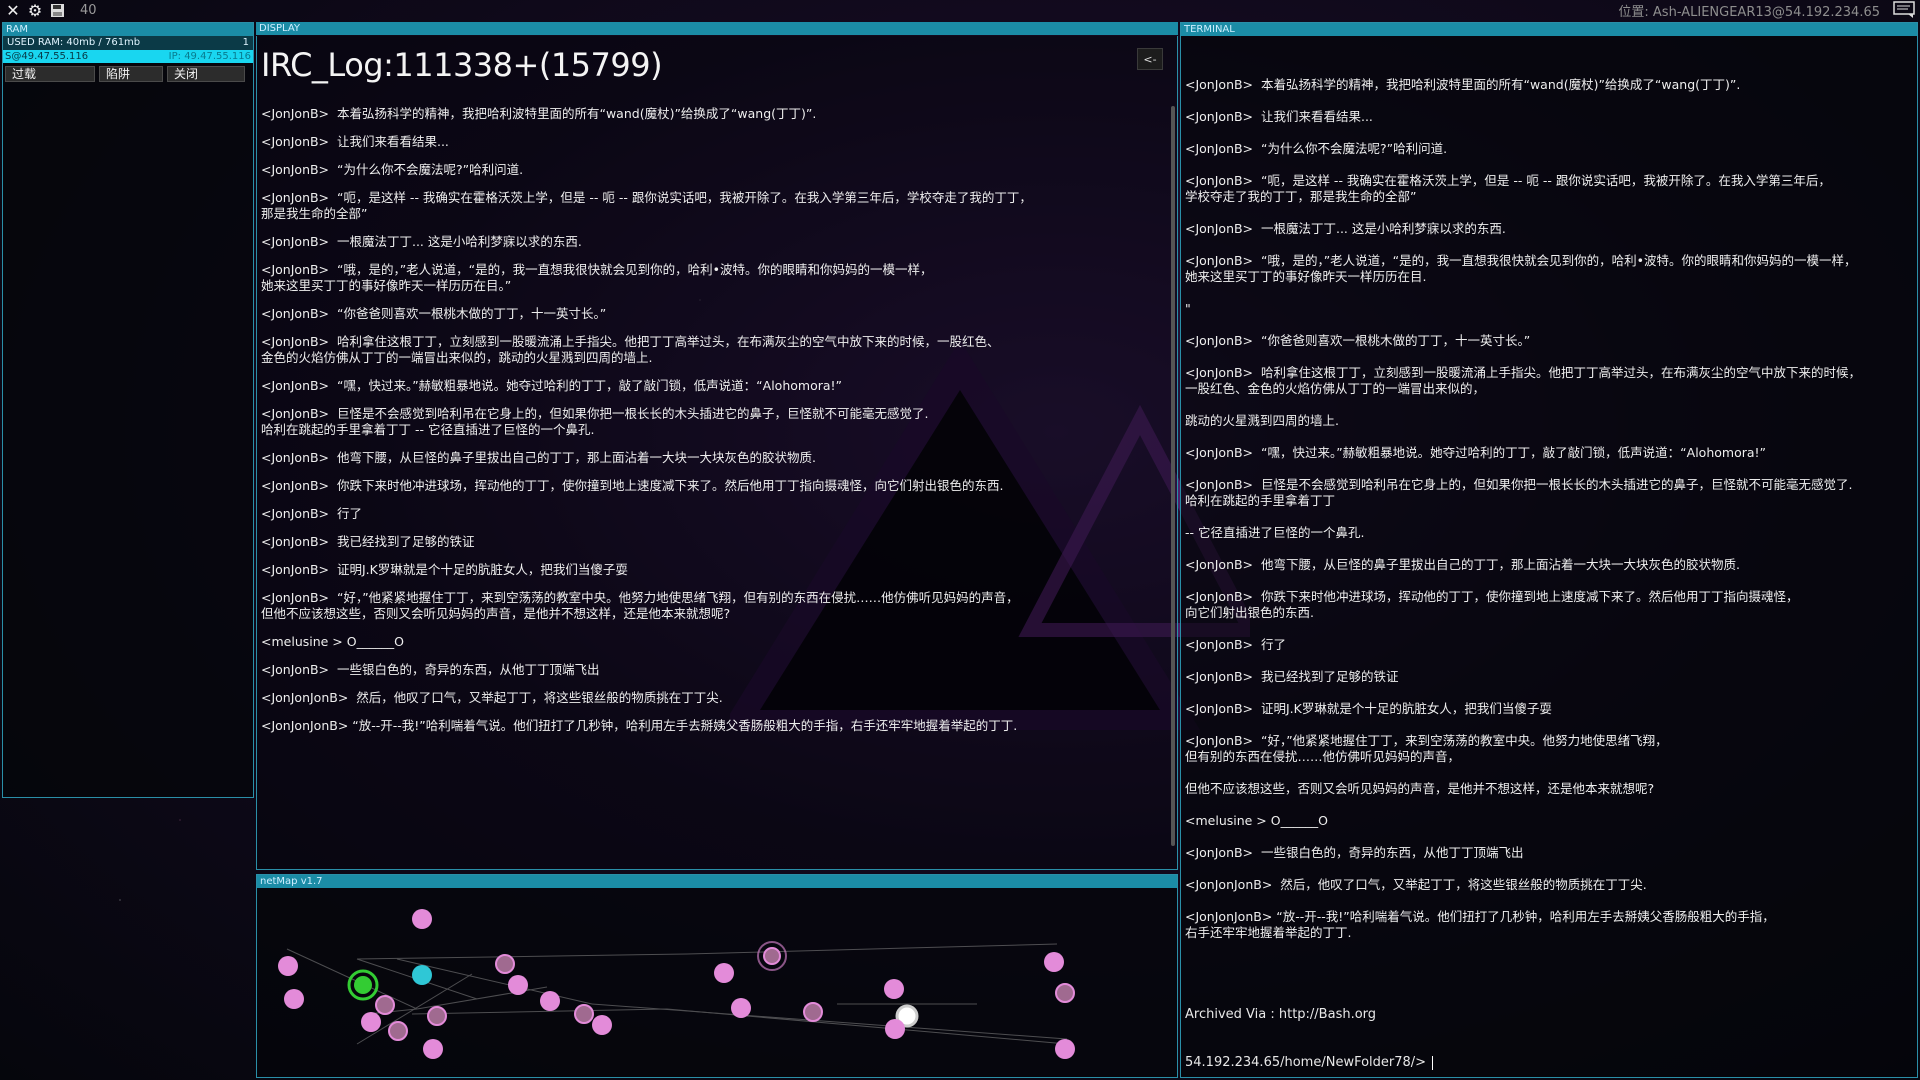  Describe the element at coordinates (128, 56) in the screenshot. I see `ram-process-entry: S@49.47.55.116 IP: 49.47.55.116` at that location.